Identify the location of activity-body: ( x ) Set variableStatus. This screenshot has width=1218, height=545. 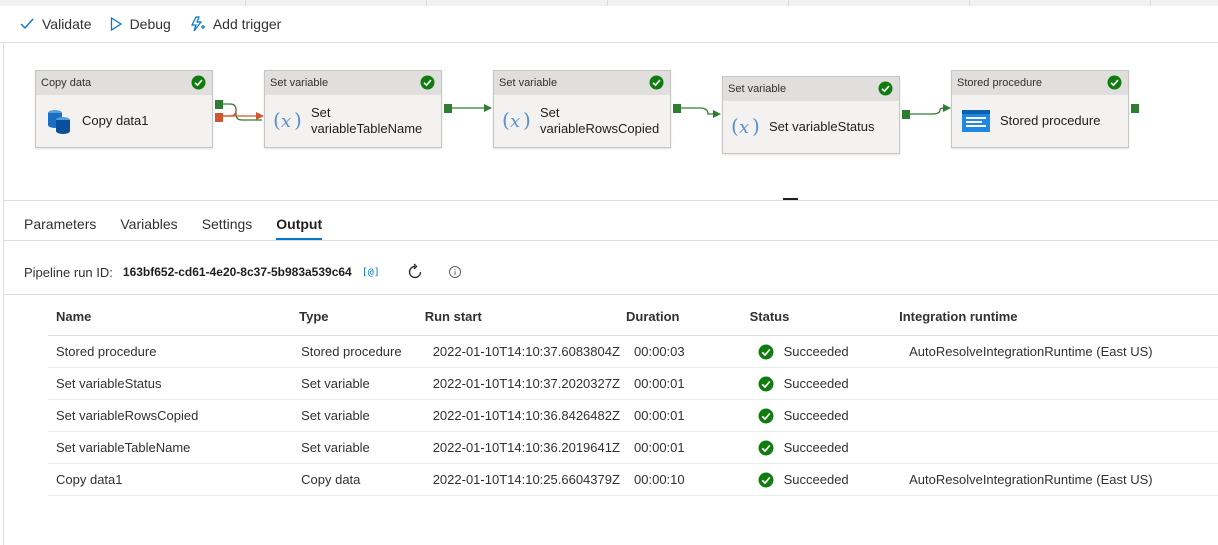
(811, 127).